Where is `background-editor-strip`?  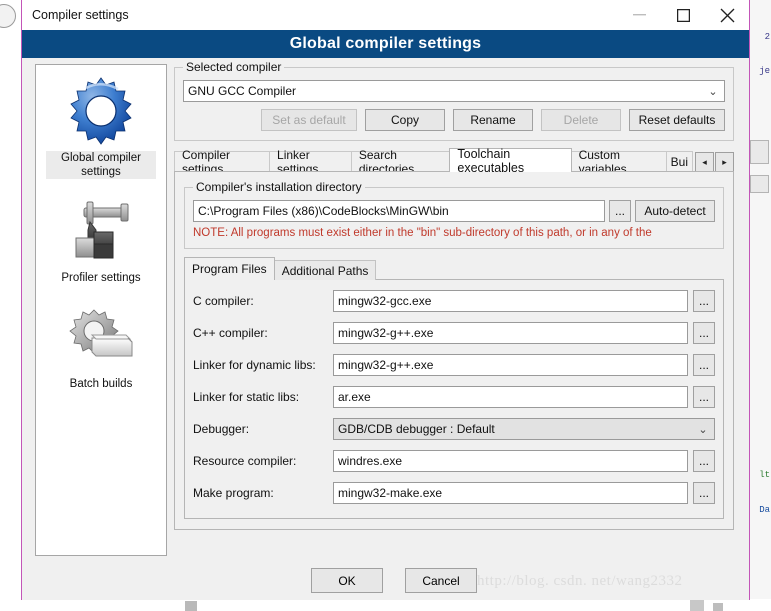 background-editor-strip is located at coordinates (760, 305).